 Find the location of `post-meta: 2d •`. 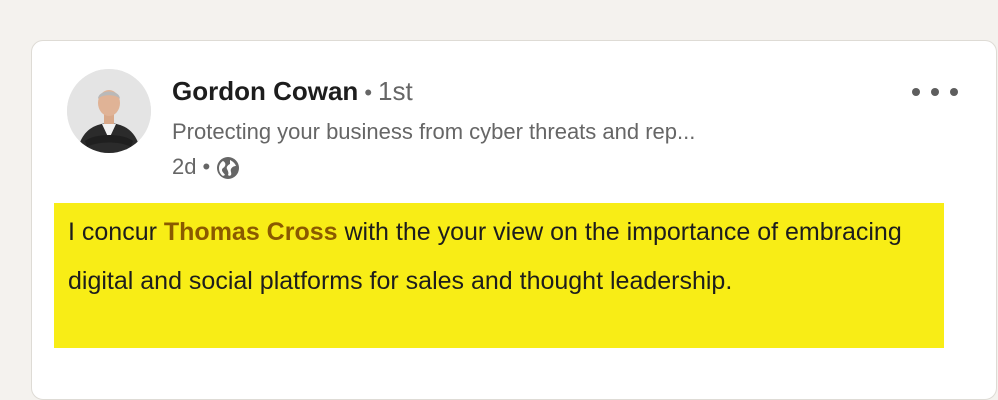

post-meta: 2d • is located at coordinates (206, 167).